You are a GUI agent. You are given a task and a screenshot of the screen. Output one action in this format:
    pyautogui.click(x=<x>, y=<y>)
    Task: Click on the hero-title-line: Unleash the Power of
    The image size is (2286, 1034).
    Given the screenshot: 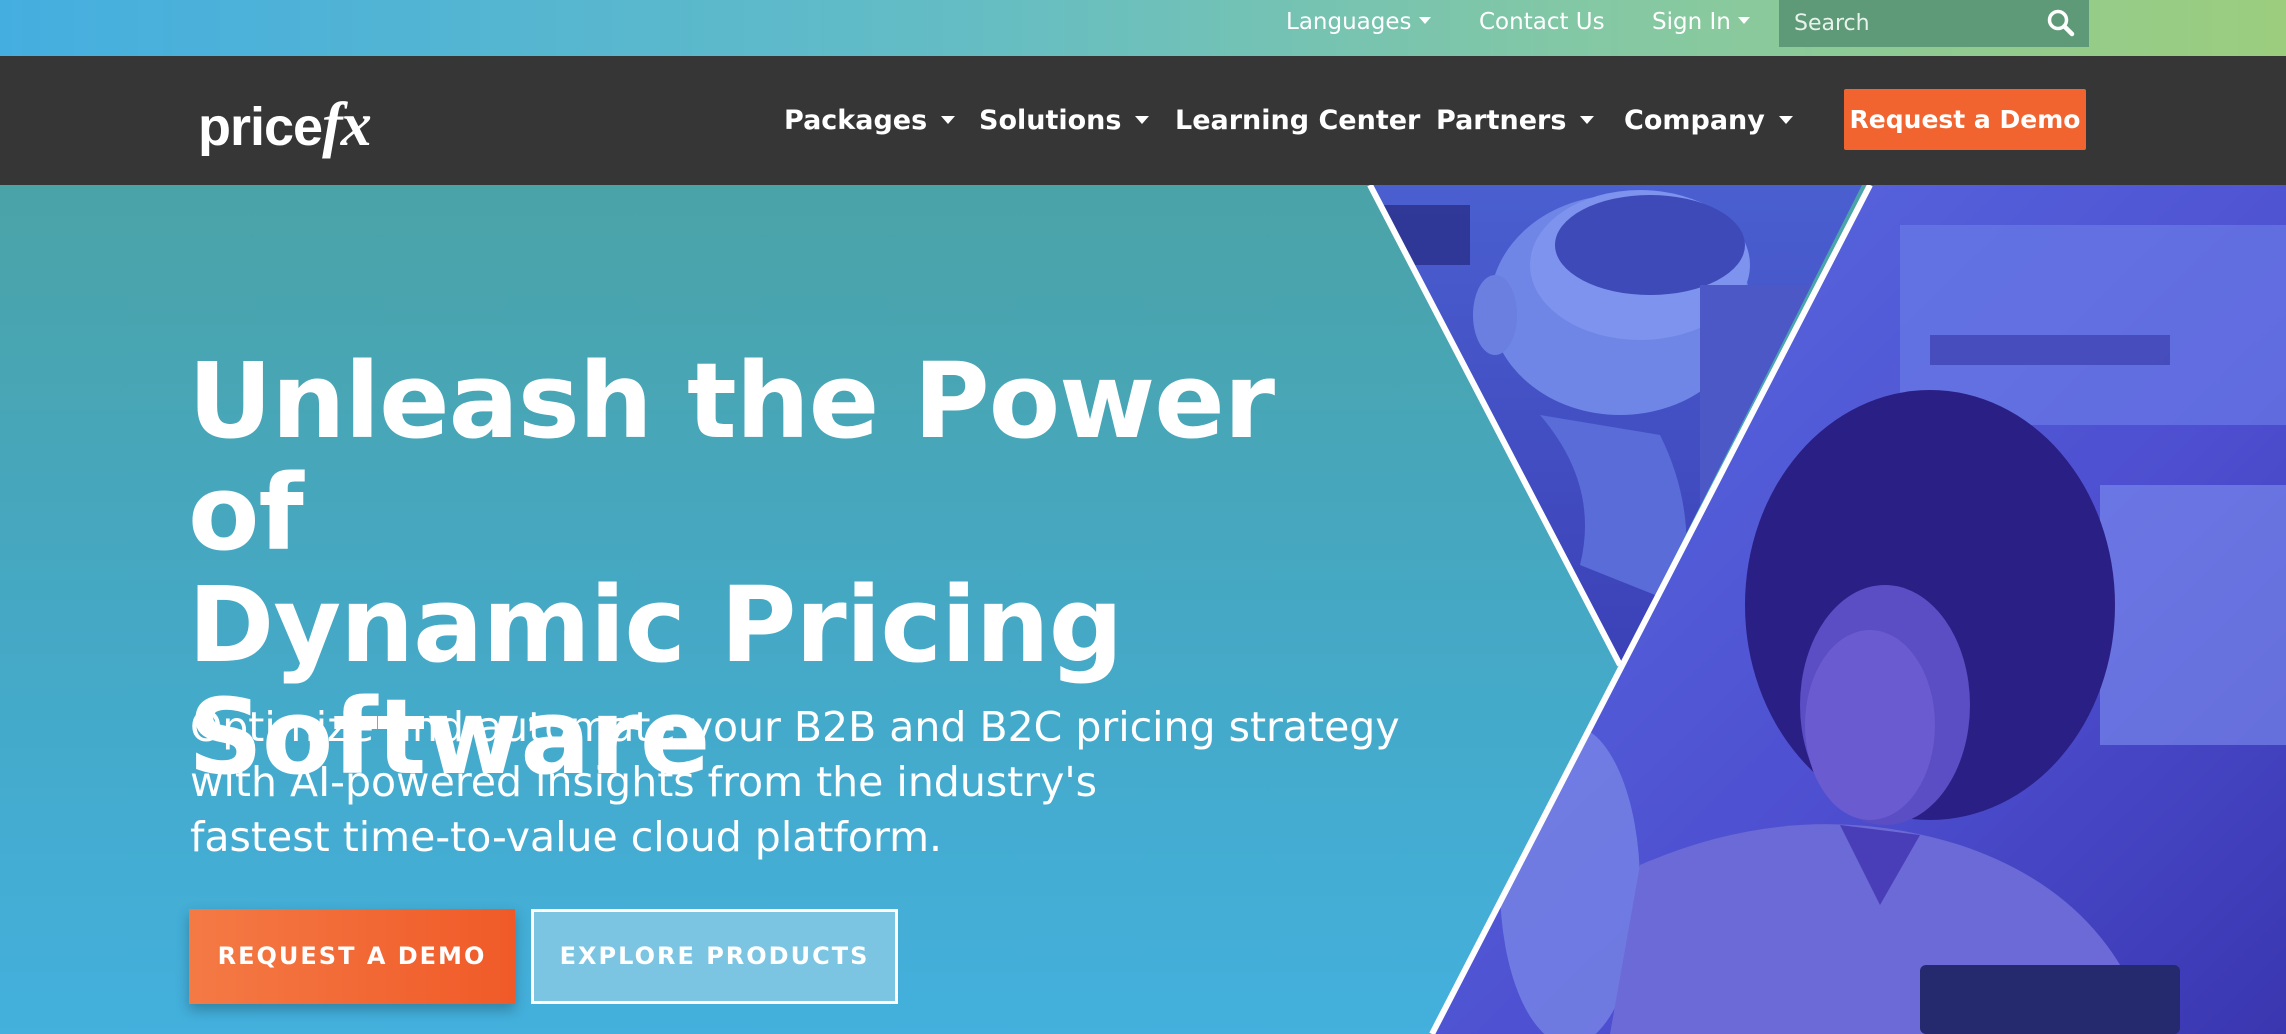 What is the action you would take?
    pyautogui.click(x=731, y=457)
    